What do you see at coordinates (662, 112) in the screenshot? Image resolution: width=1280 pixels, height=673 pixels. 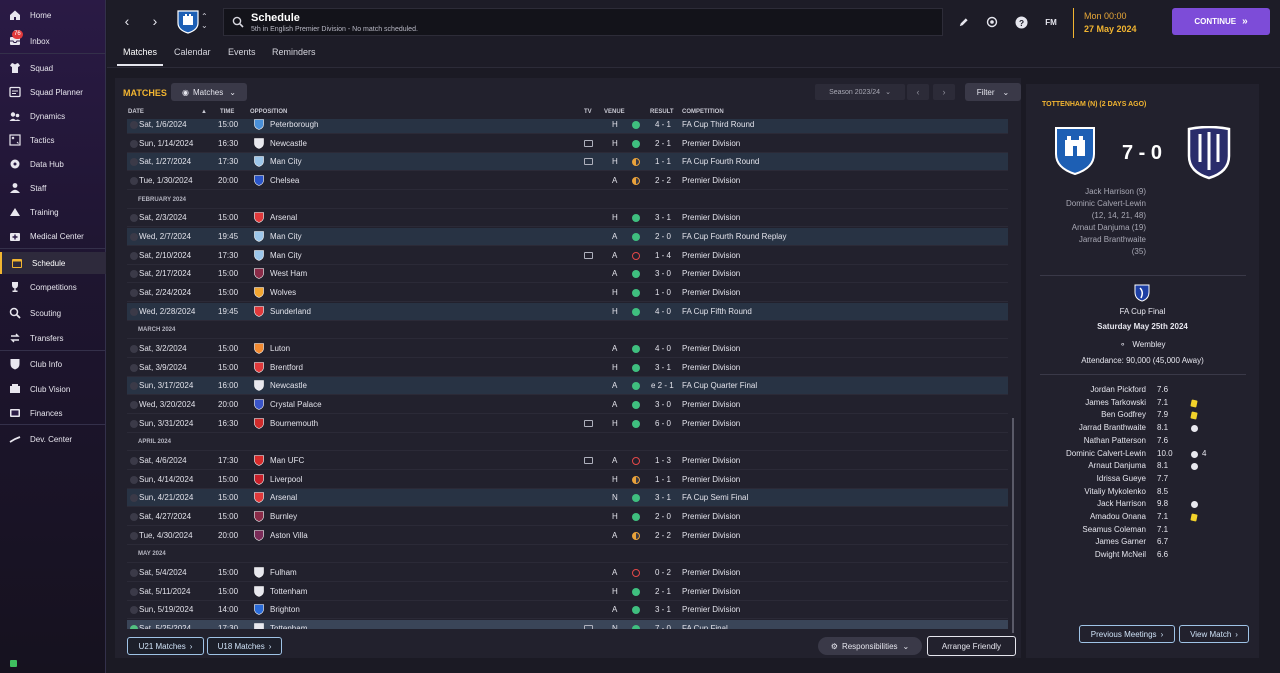 I see `col-result: RESULT` at bounding box center [662, 112].